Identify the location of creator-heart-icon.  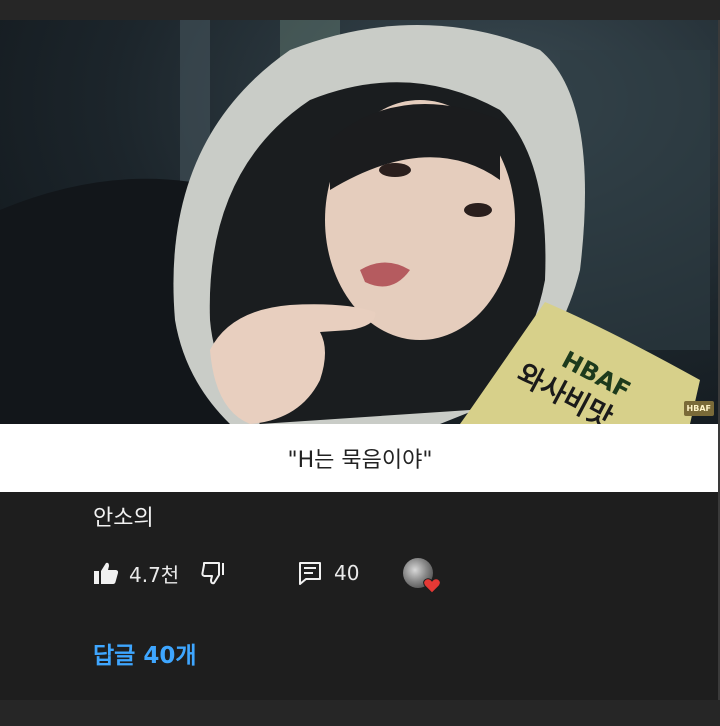
(432, 586).